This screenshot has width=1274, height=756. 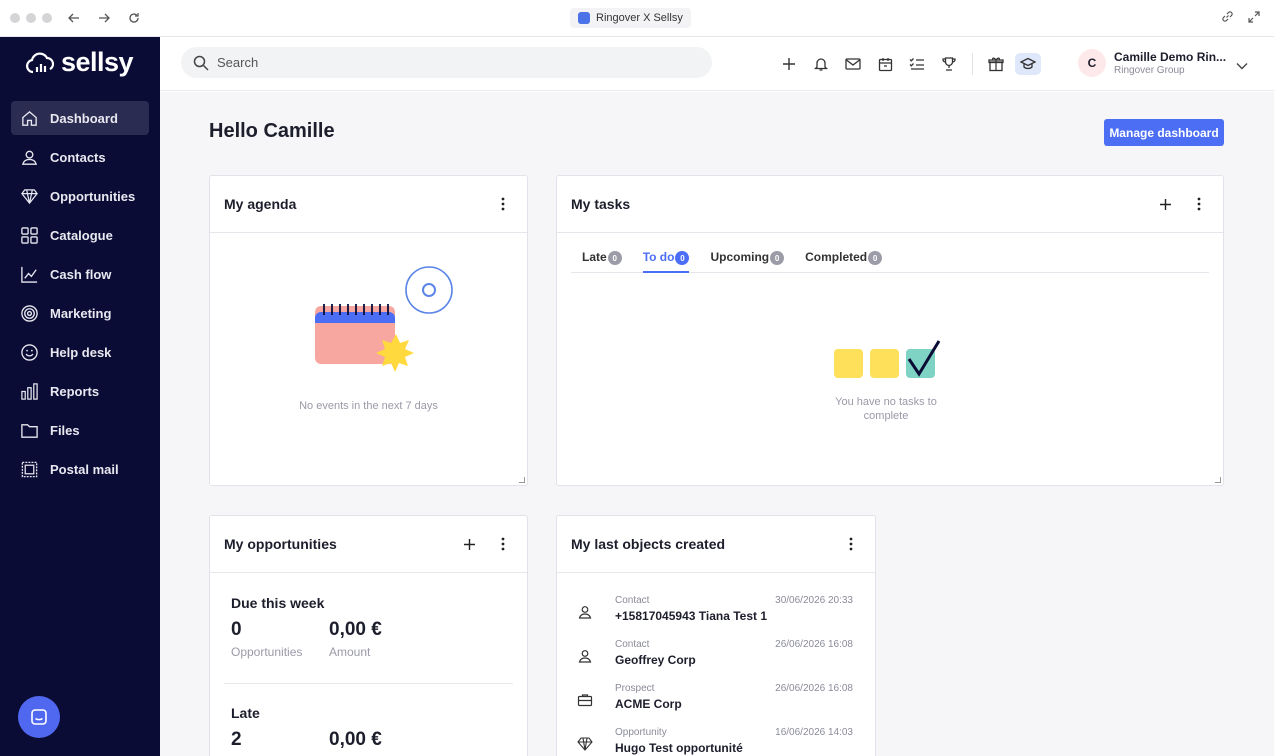 What do you see at coordinates (134, 18) in the screenshot?
I see `reload-icon` at bounding box center [134, 18].